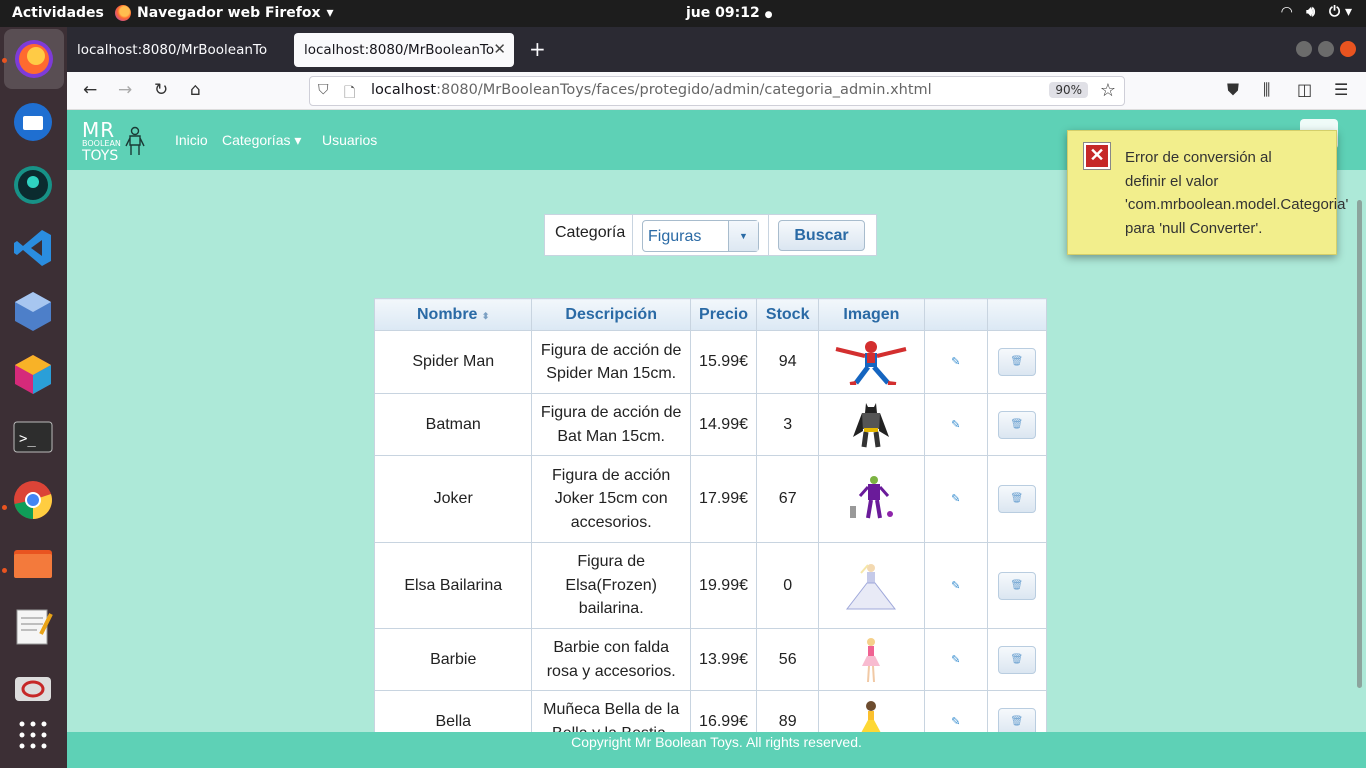  What do you see at coordinates (590, 232) in the screenshot?
I see `category-label: Categoría` at bounding box center [590, 232].